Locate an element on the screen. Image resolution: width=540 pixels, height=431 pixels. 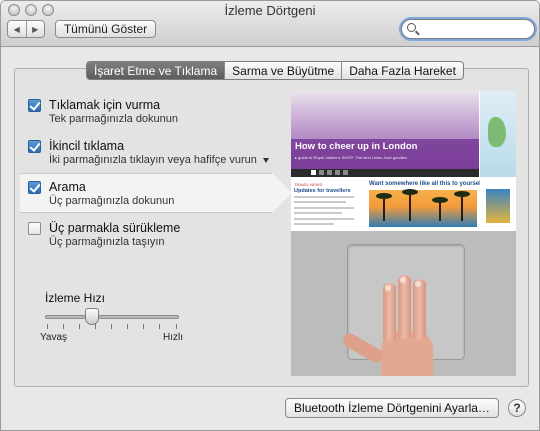
forward-arrow-icon: ▶ is located at coordinates (36, 29).